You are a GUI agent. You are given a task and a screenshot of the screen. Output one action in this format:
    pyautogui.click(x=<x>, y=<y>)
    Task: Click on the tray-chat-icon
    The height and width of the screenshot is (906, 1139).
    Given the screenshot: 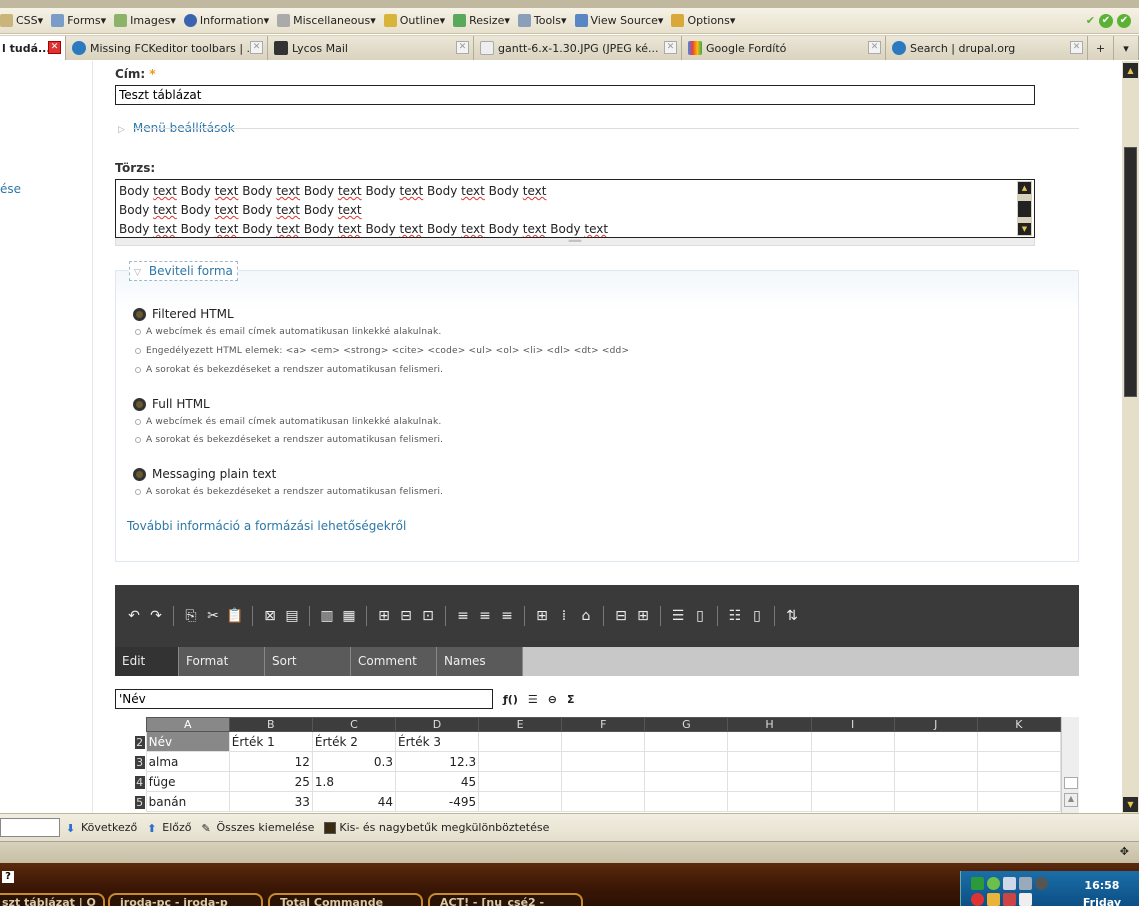 What is the action you would take?
    pyautogui.click(x=993, y=883)
    